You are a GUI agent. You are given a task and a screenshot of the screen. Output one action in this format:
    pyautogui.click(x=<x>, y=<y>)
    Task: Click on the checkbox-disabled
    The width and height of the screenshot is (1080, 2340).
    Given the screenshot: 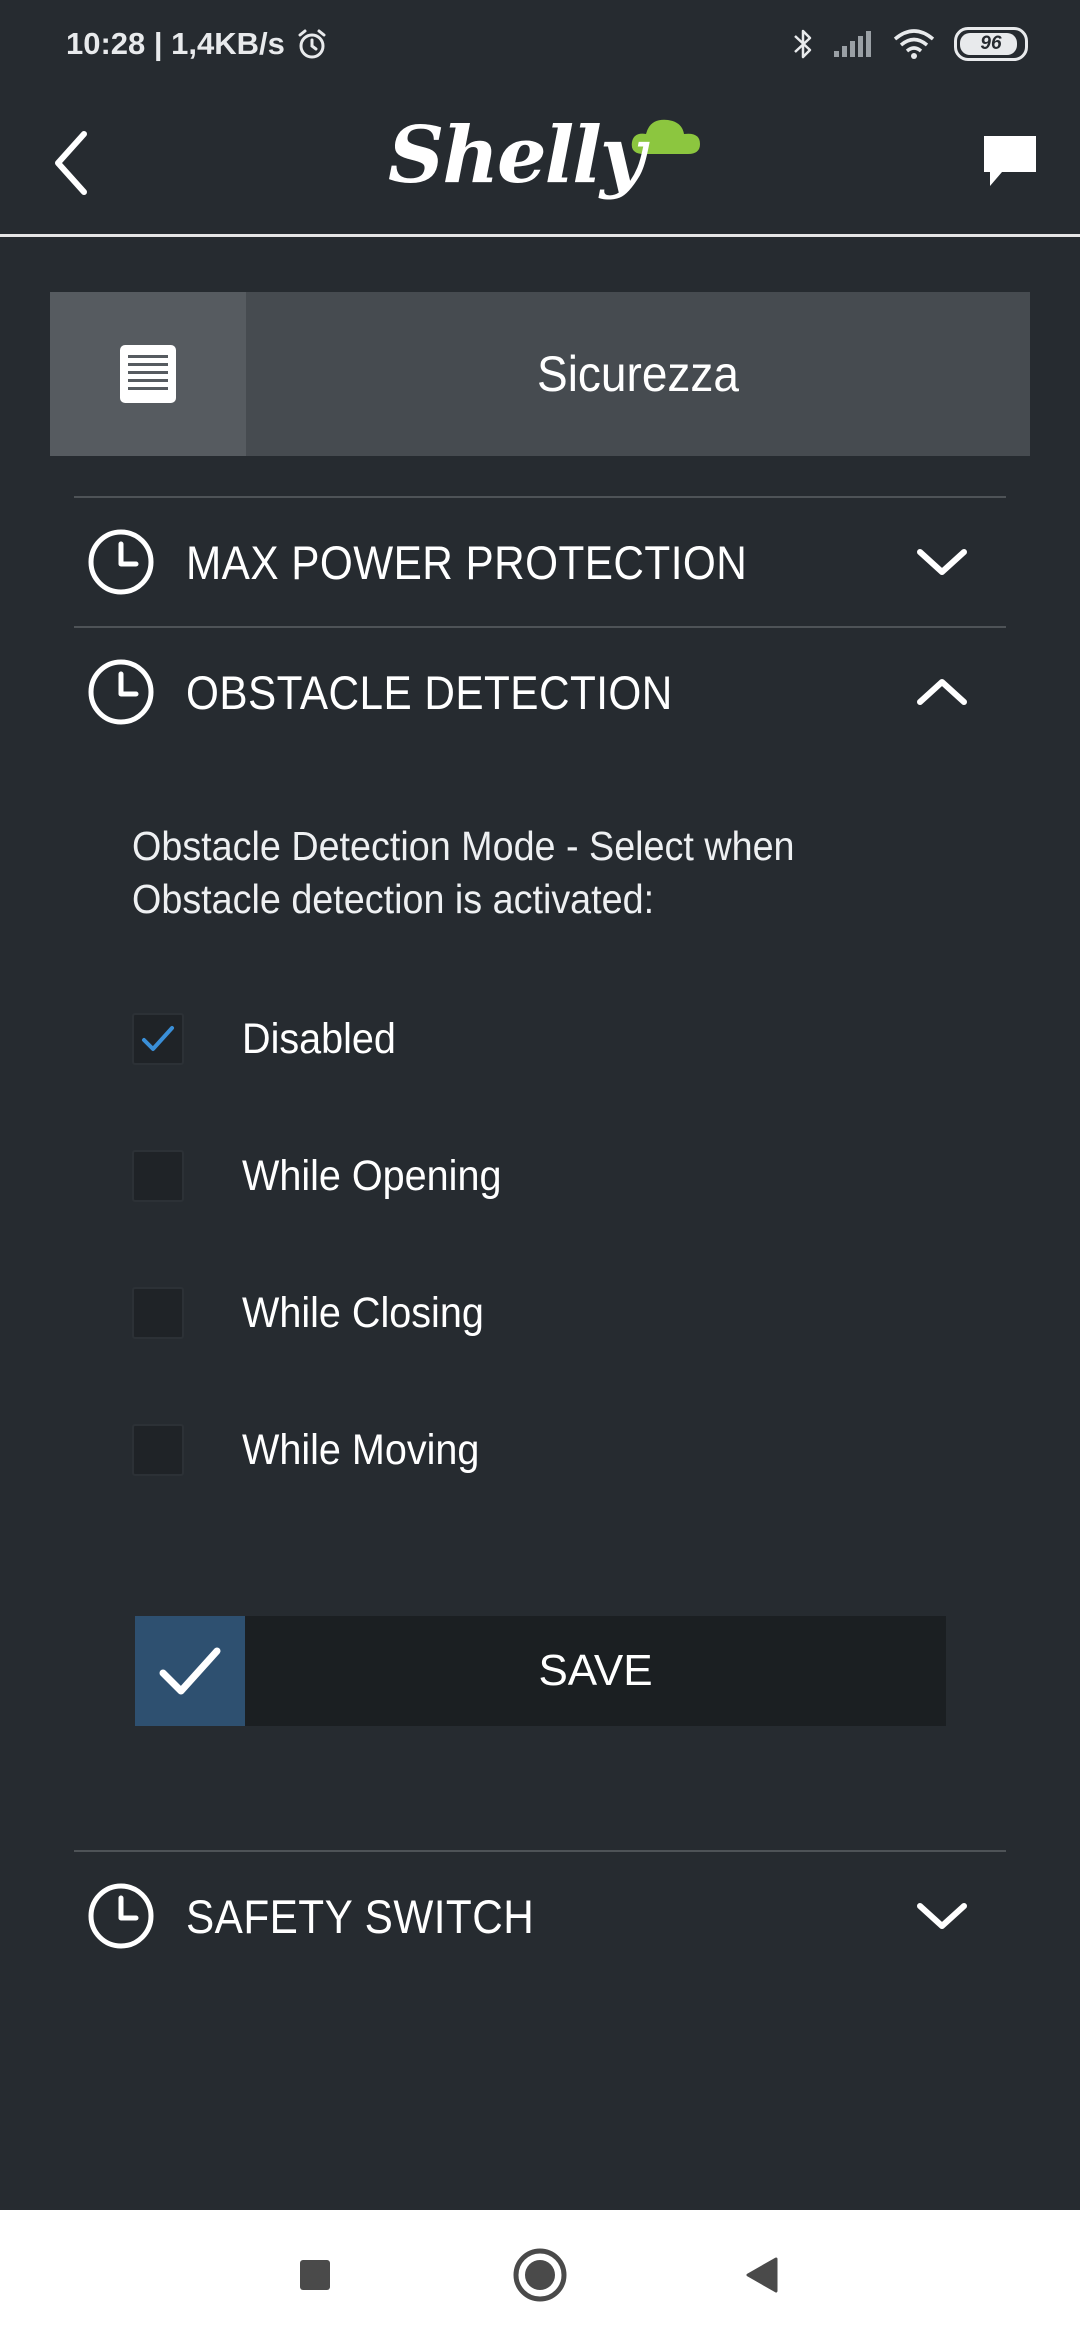 What is the action you would take?
    pyautogui.click(x=158, y=1039)
    